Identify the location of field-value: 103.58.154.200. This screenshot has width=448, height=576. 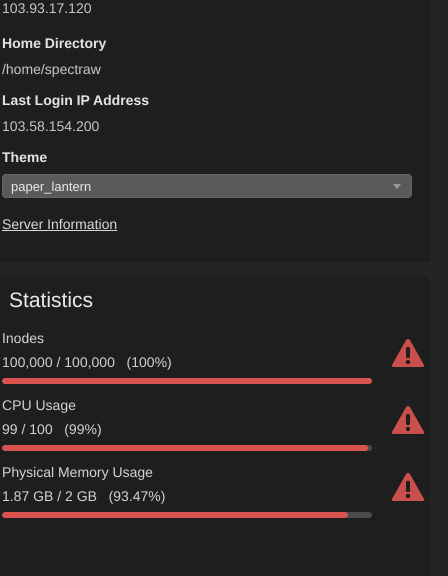
(51, 126).